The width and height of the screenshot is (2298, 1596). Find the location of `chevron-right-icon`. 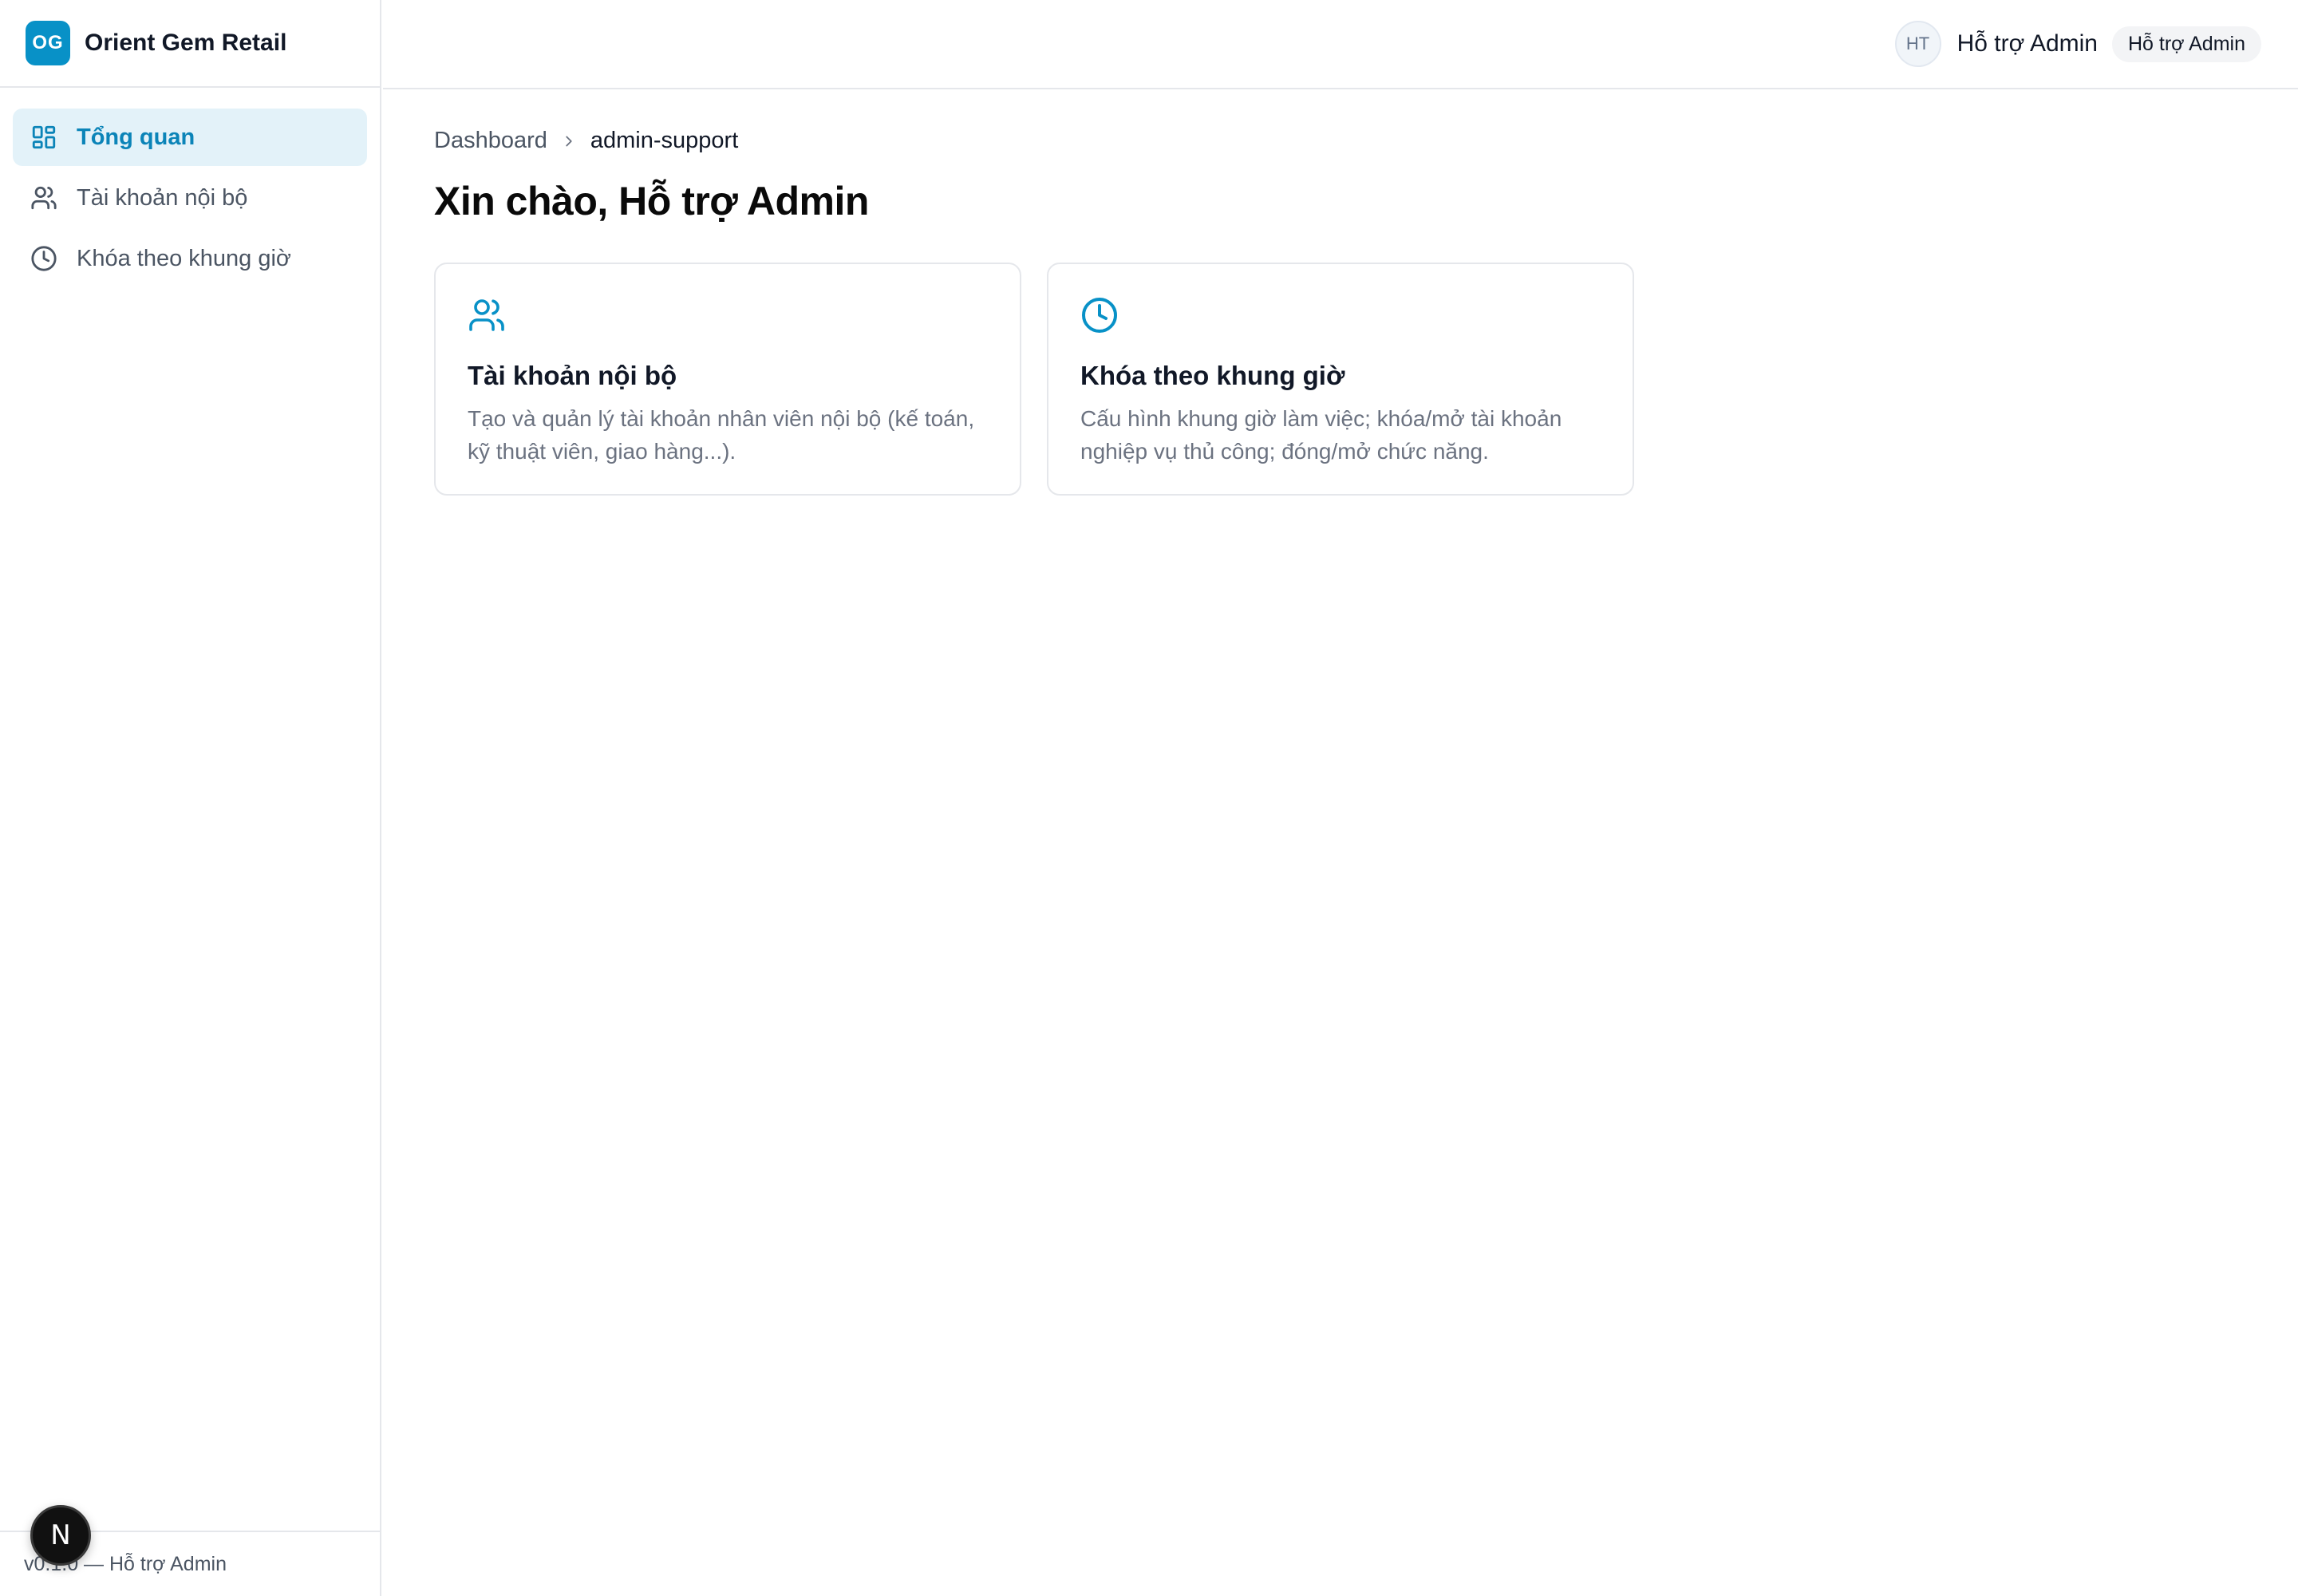

chevron-right-icon is located at coordinates (569, 141).